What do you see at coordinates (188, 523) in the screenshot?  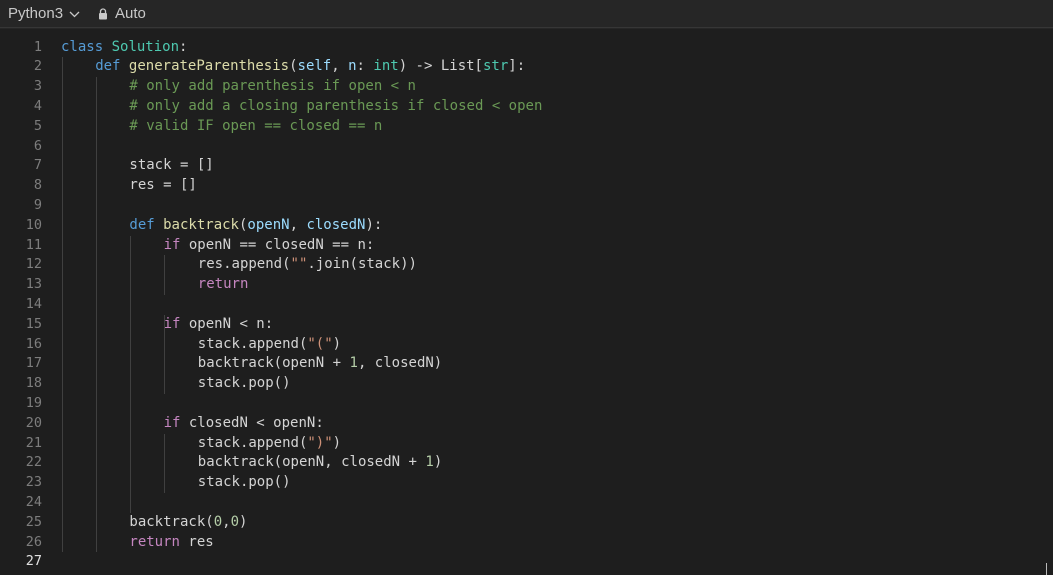 I see `code-line: backtrack(0,0)` at bounding box center [188, 523].